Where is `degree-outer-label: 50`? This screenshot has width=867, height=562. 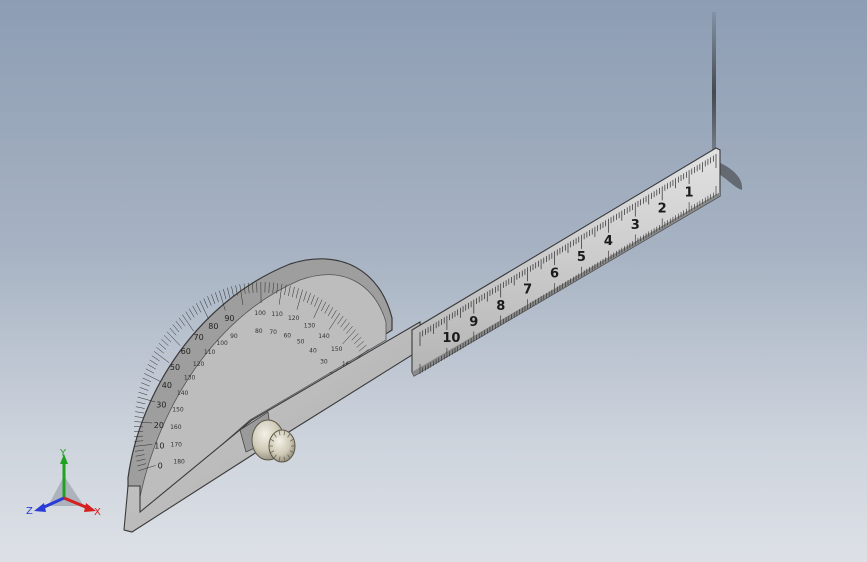 degree-outer-label: 50 is located at coordinates (175, 367).